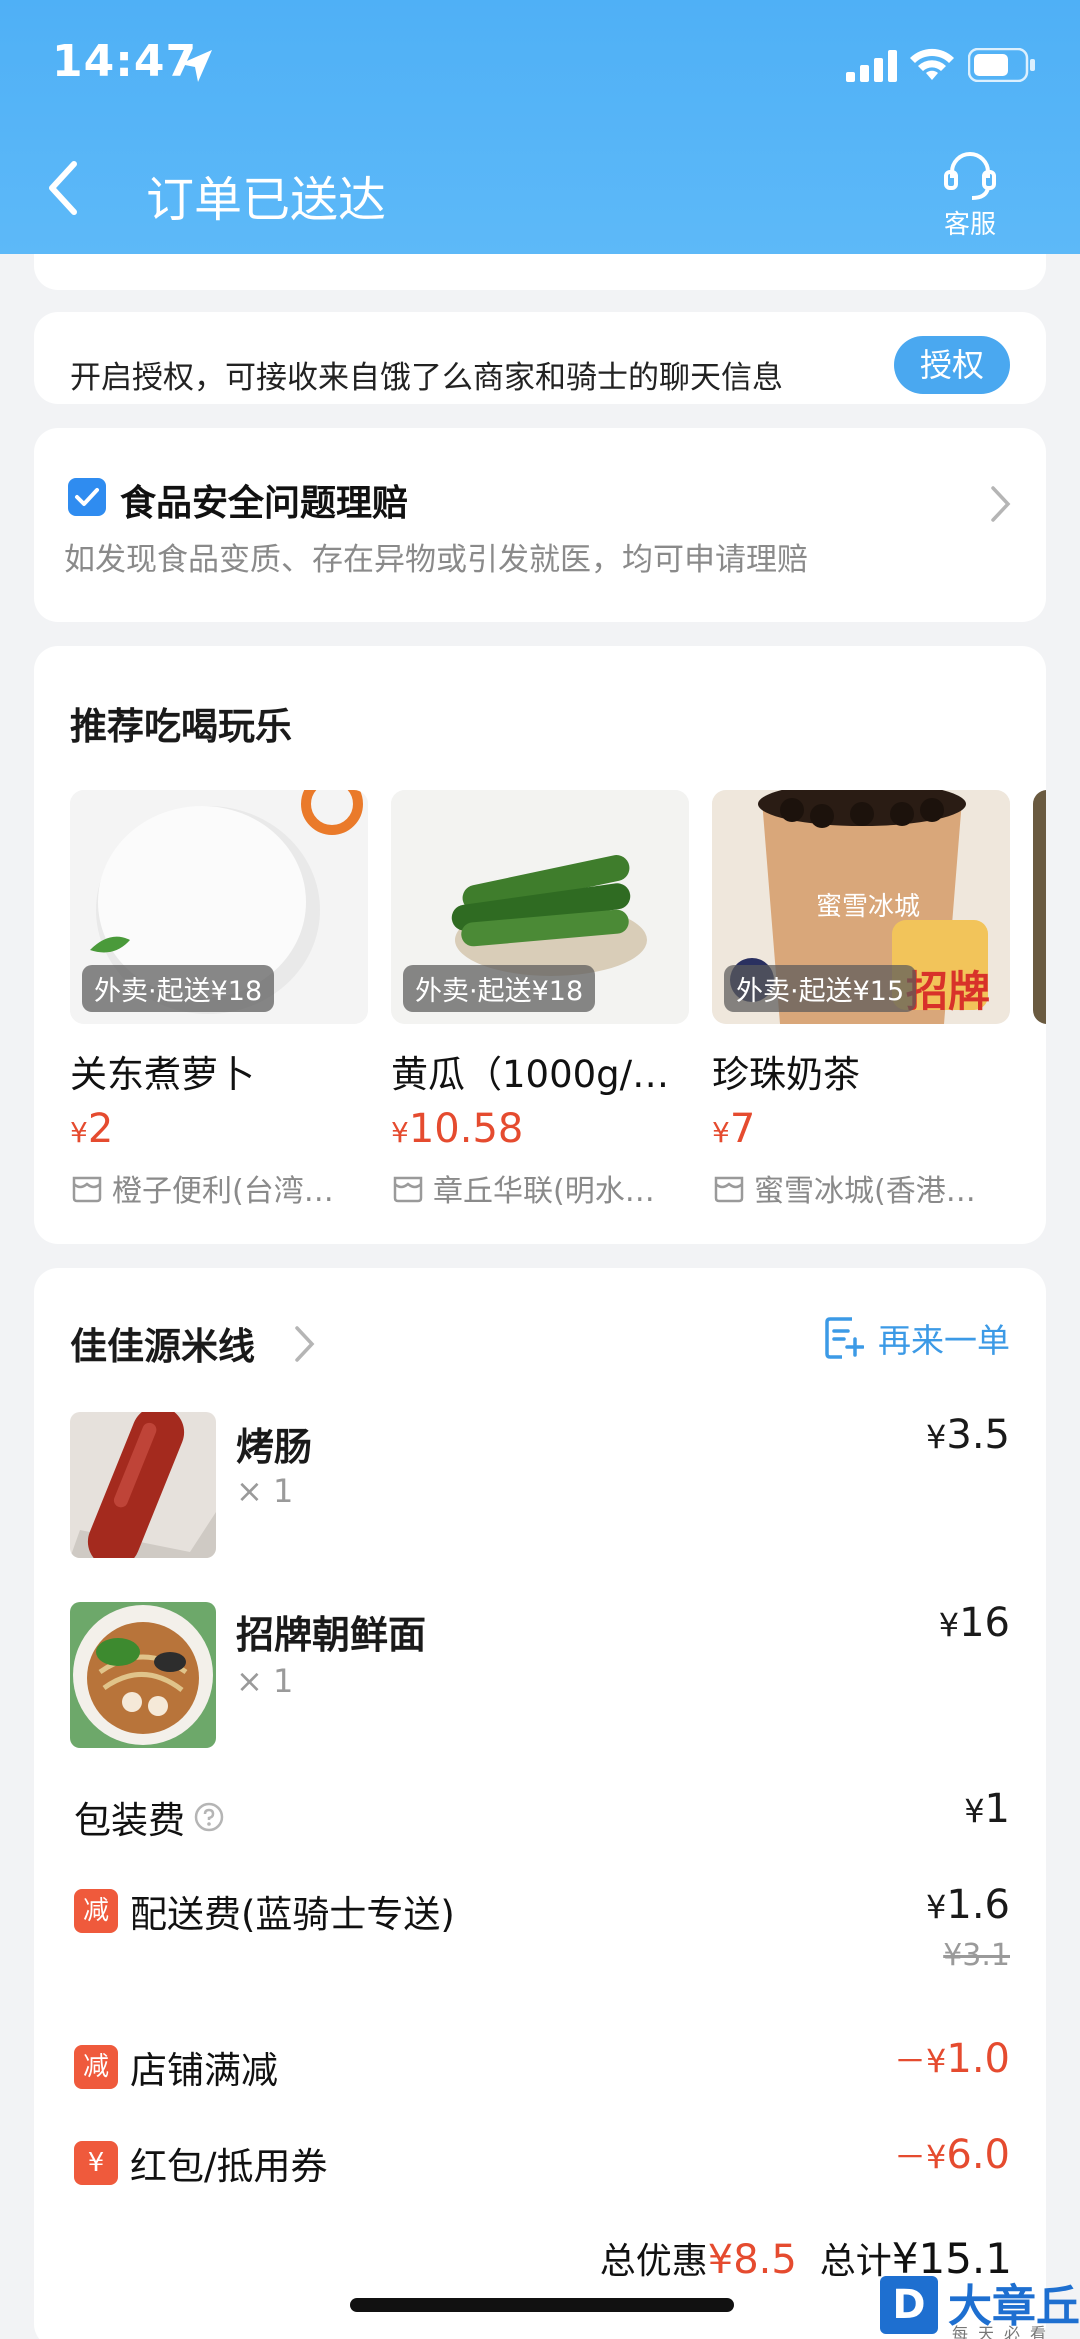 Image resolution: width=1080 pixels, height=2339 pixels. I want to click on cellular-signal-icon, so click(871, 66).